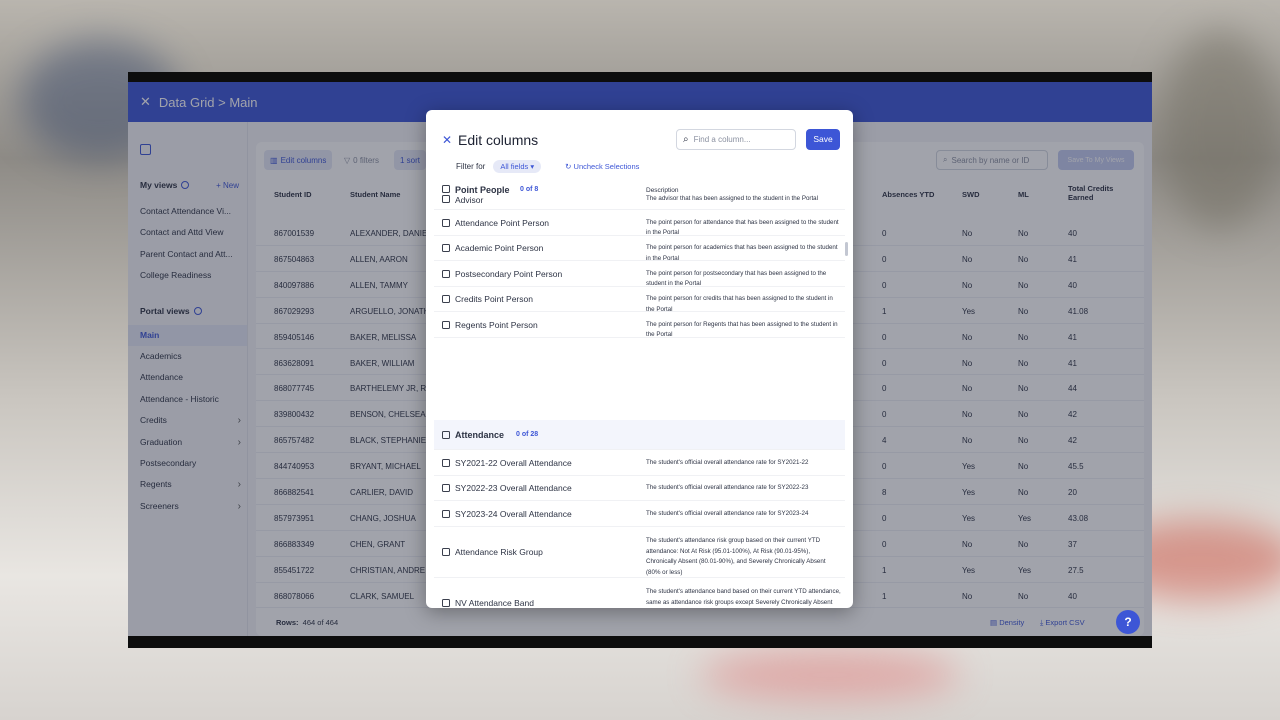 The image size is (1280, 720). I want to click on filter-dropdown: All fields ▾, so click(517, 166).